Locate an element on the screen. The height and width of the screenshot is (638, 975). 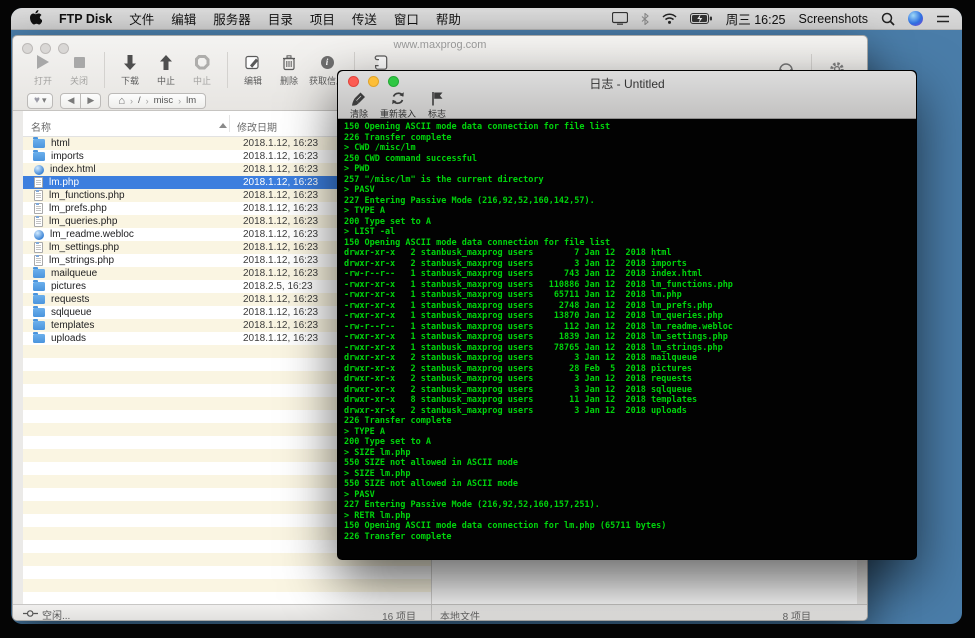
flag-icon is located at coordinates (437, 98).